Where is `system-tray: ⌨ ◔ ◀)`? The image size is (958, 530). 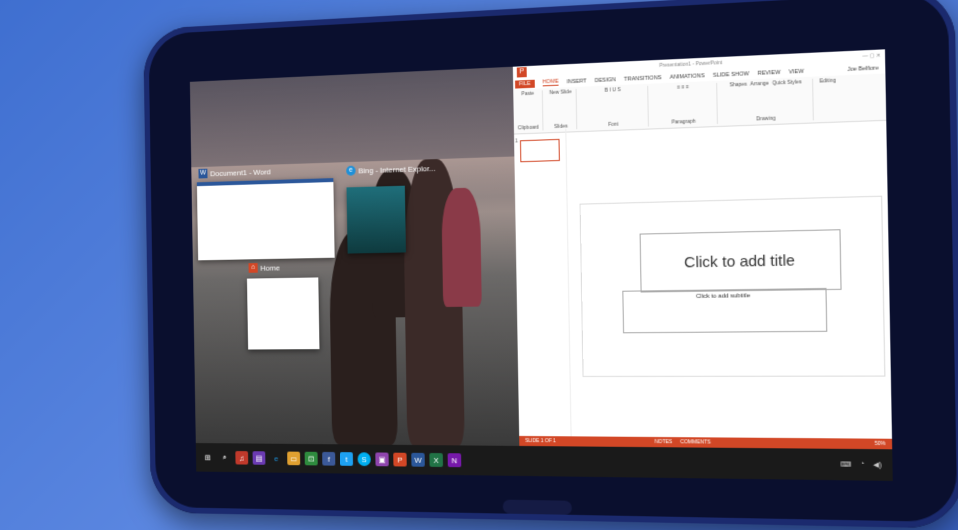 system-tray: ⌨ ◔ ◀) is located at coordinates (861, 465).